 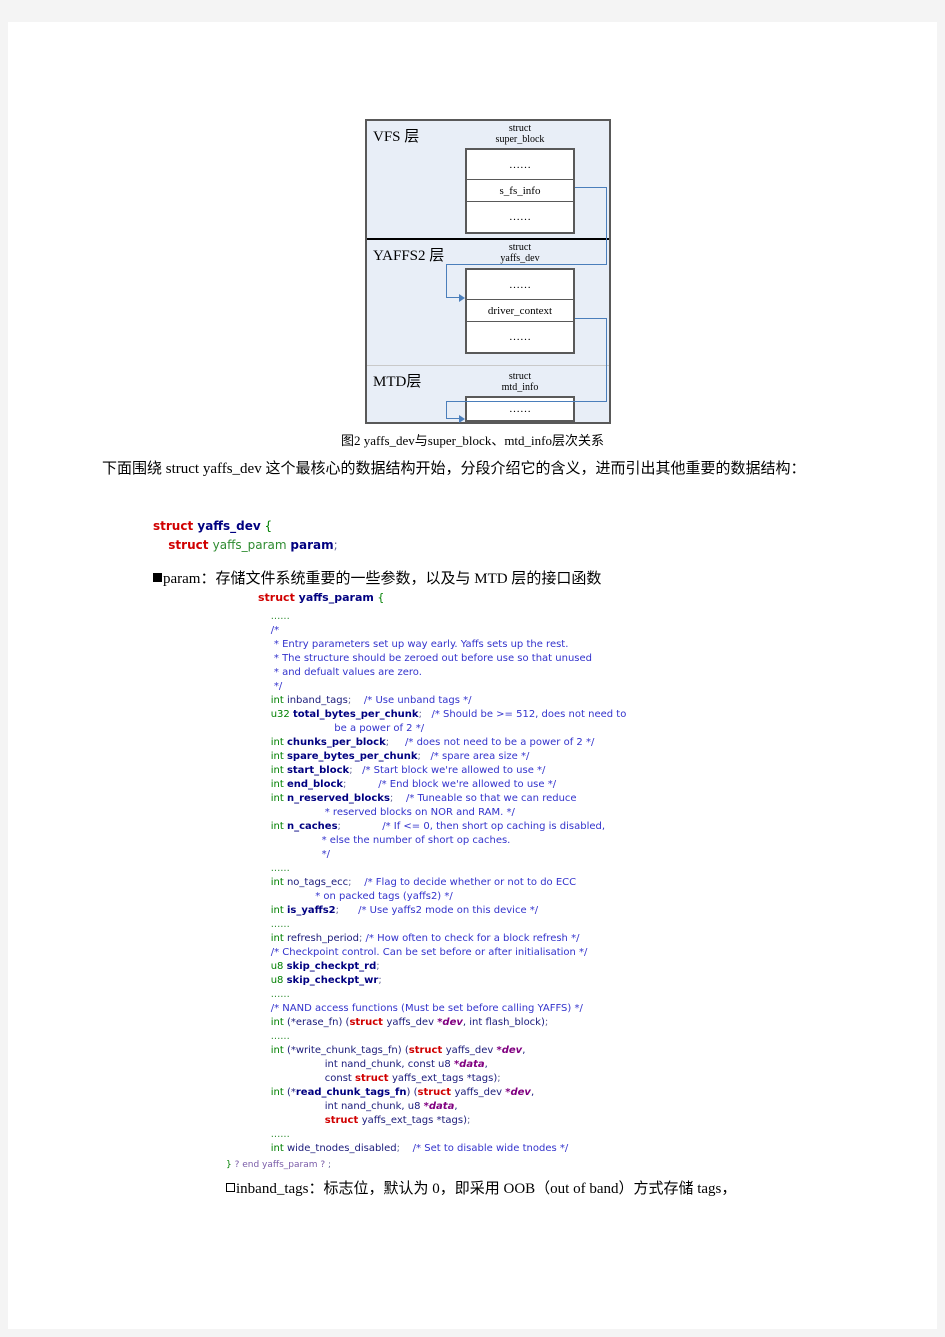 I want to click on code-token: int nand_chunk, u8, so click(x=341, y=1106).